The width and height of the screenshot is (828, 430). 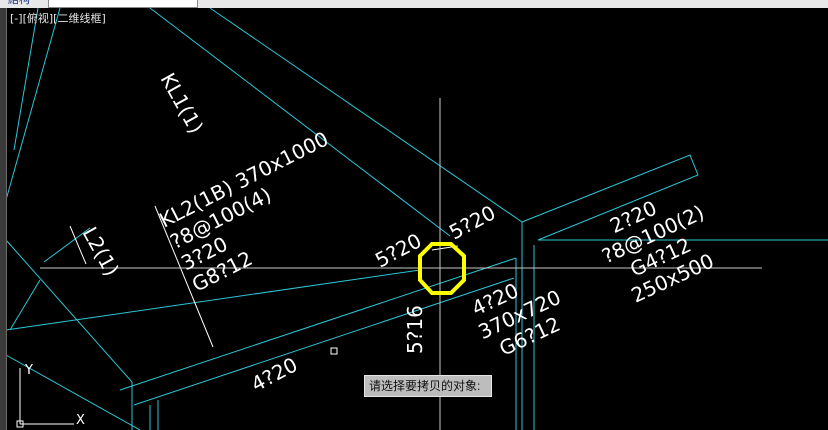 What do you see at coordinates (19, 3) in the screenshot?
I see `tab-structure: 結构` at bounding box center [19, 3].